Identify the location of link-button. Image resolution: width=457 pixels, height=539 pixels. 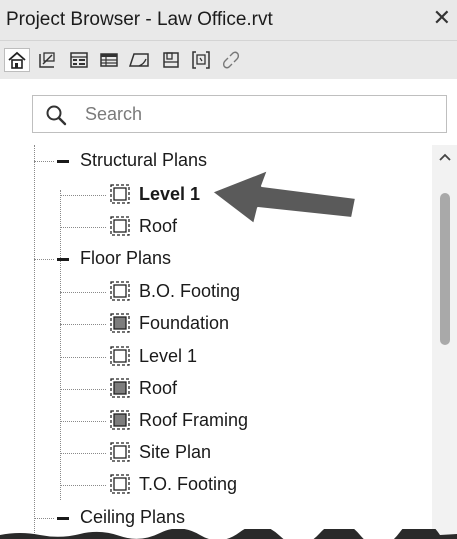
(231, 60).